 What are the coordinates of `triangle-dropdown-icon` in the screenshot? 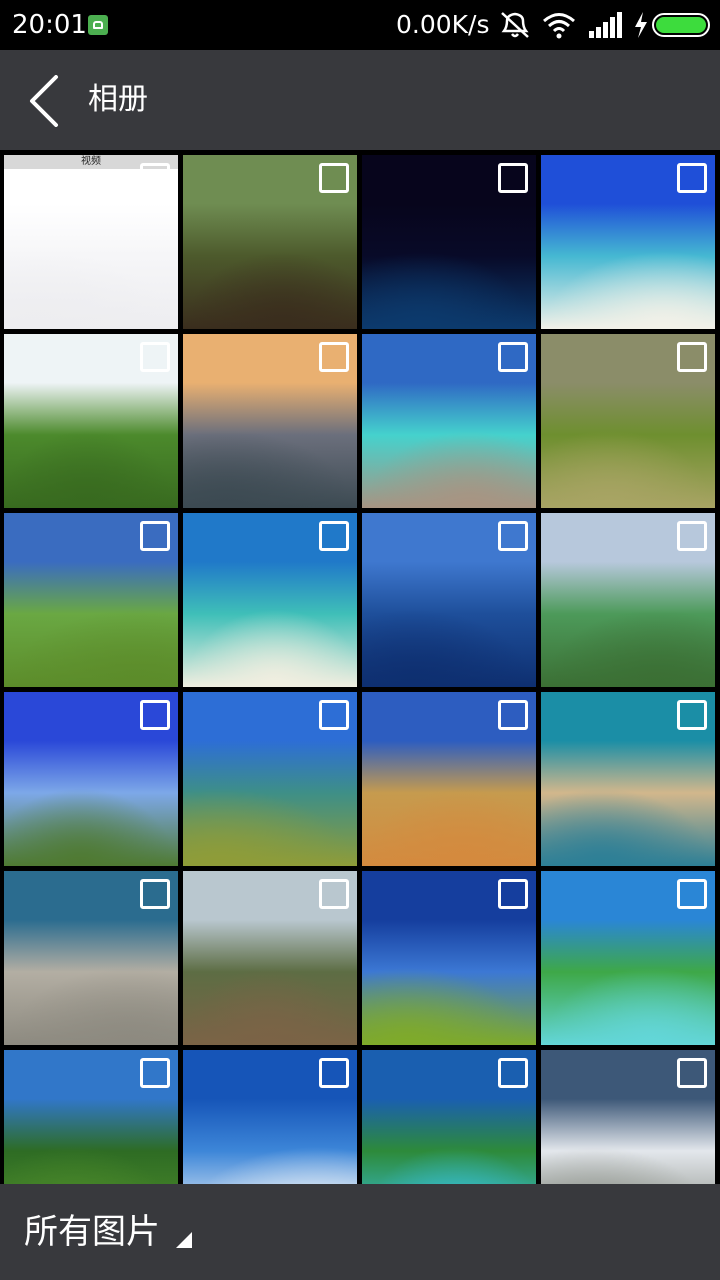 It's located at (184, 1240).